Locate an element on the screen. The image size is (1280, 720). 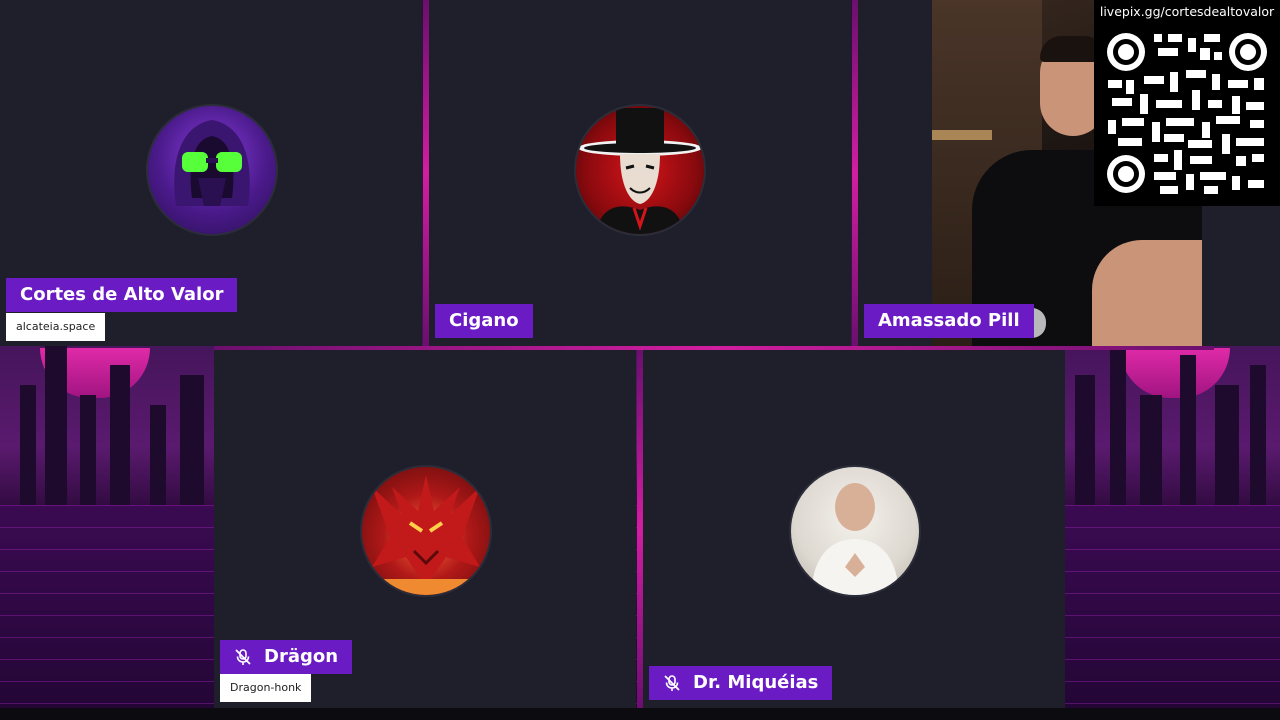
participant-tag: Dragon-honk is located at coordinates (266, 688).